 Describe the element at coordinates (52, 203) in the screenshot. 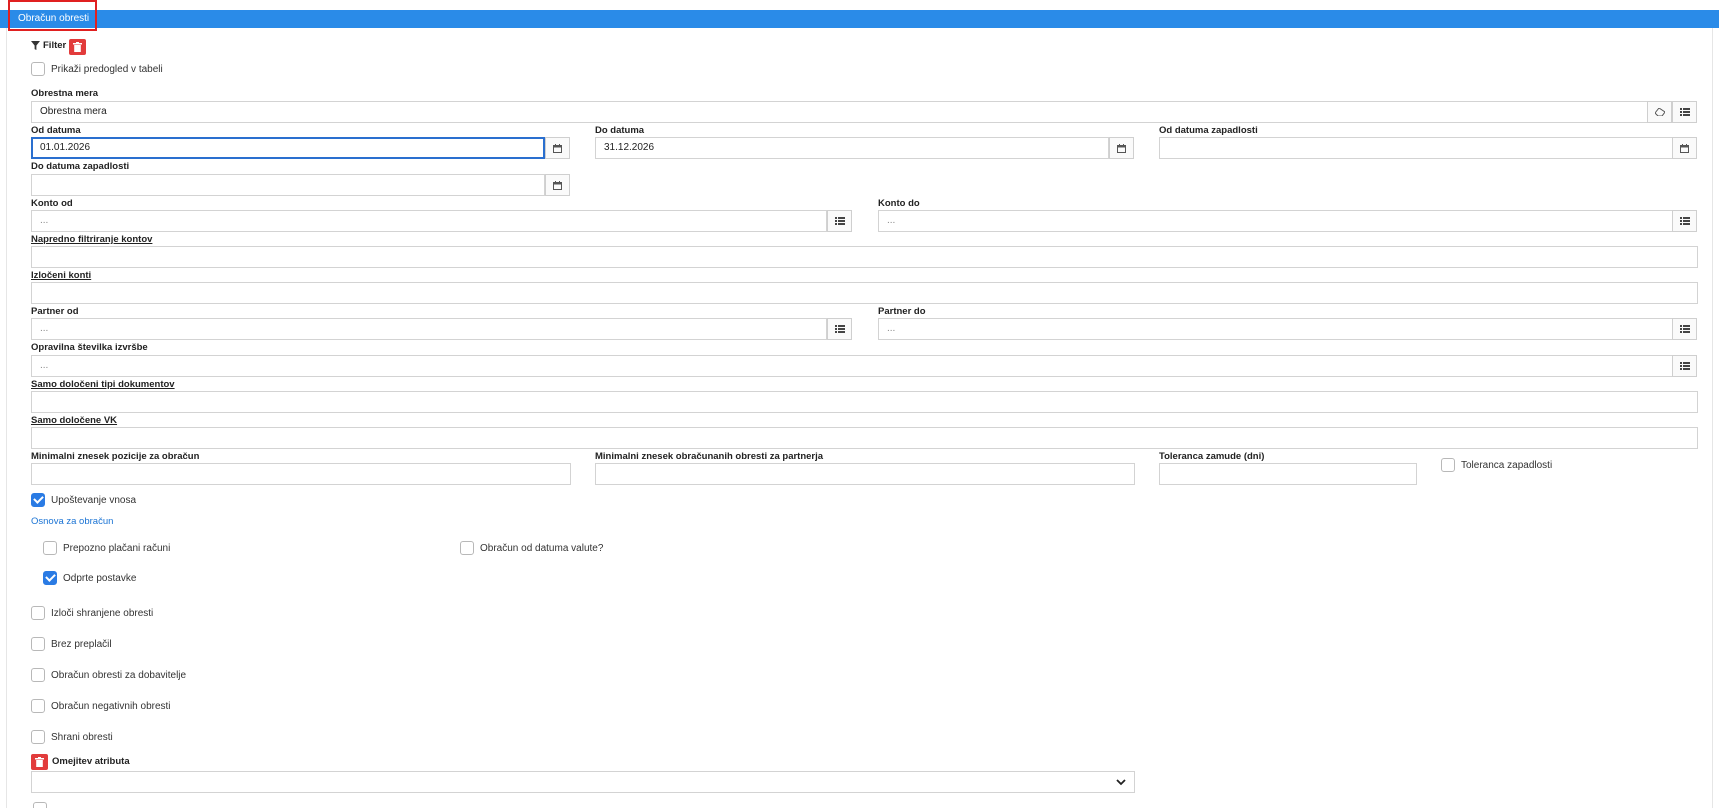

I see `konto-od-label: Konto od` at that location.